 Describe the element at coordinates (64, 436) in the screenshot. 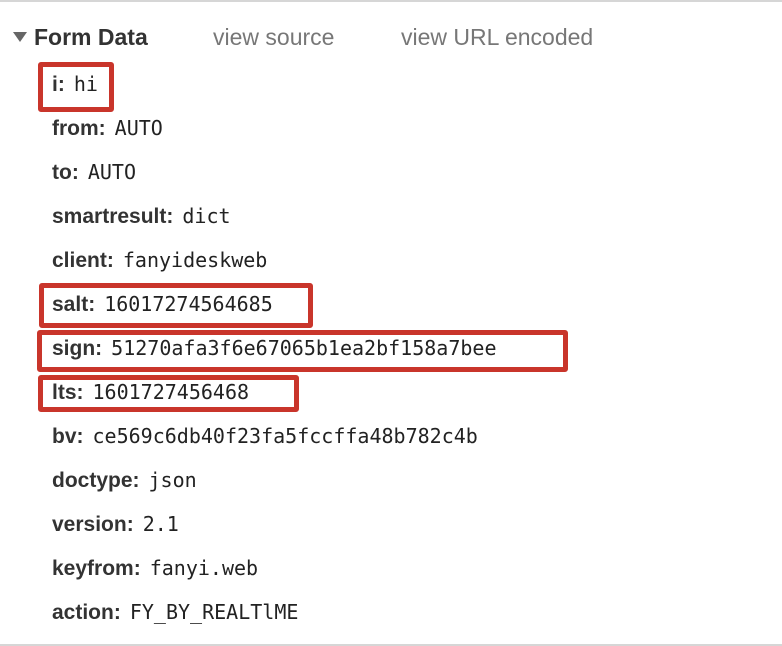

I see `form-key: bv` at that location.